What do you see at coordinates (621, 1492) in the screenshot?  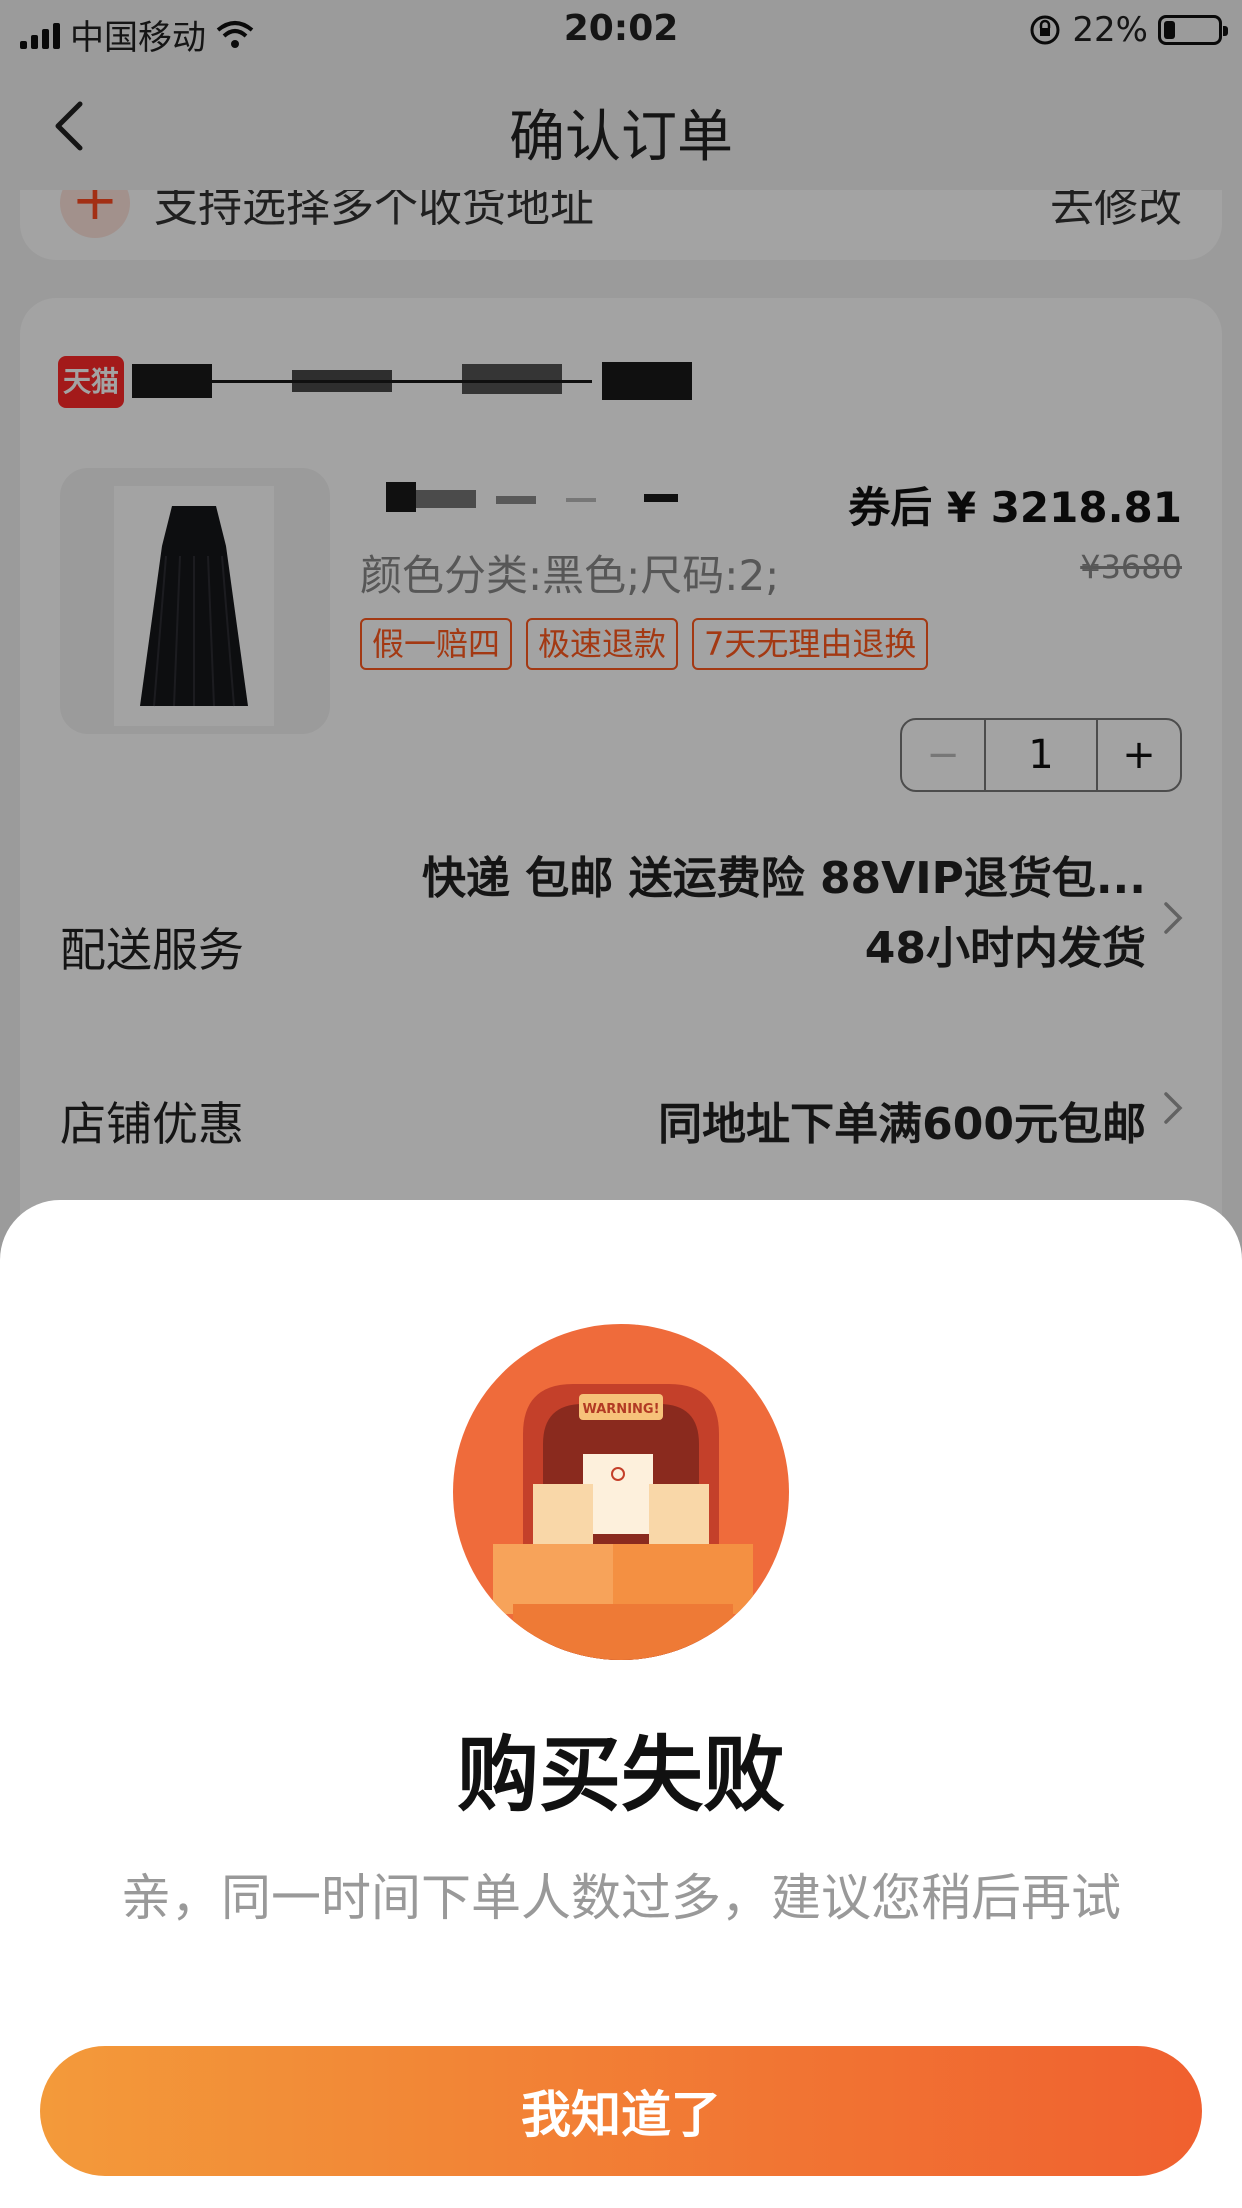 I see `warning-truck-illustration: WARNING!` at bounding box center [621, 1492].